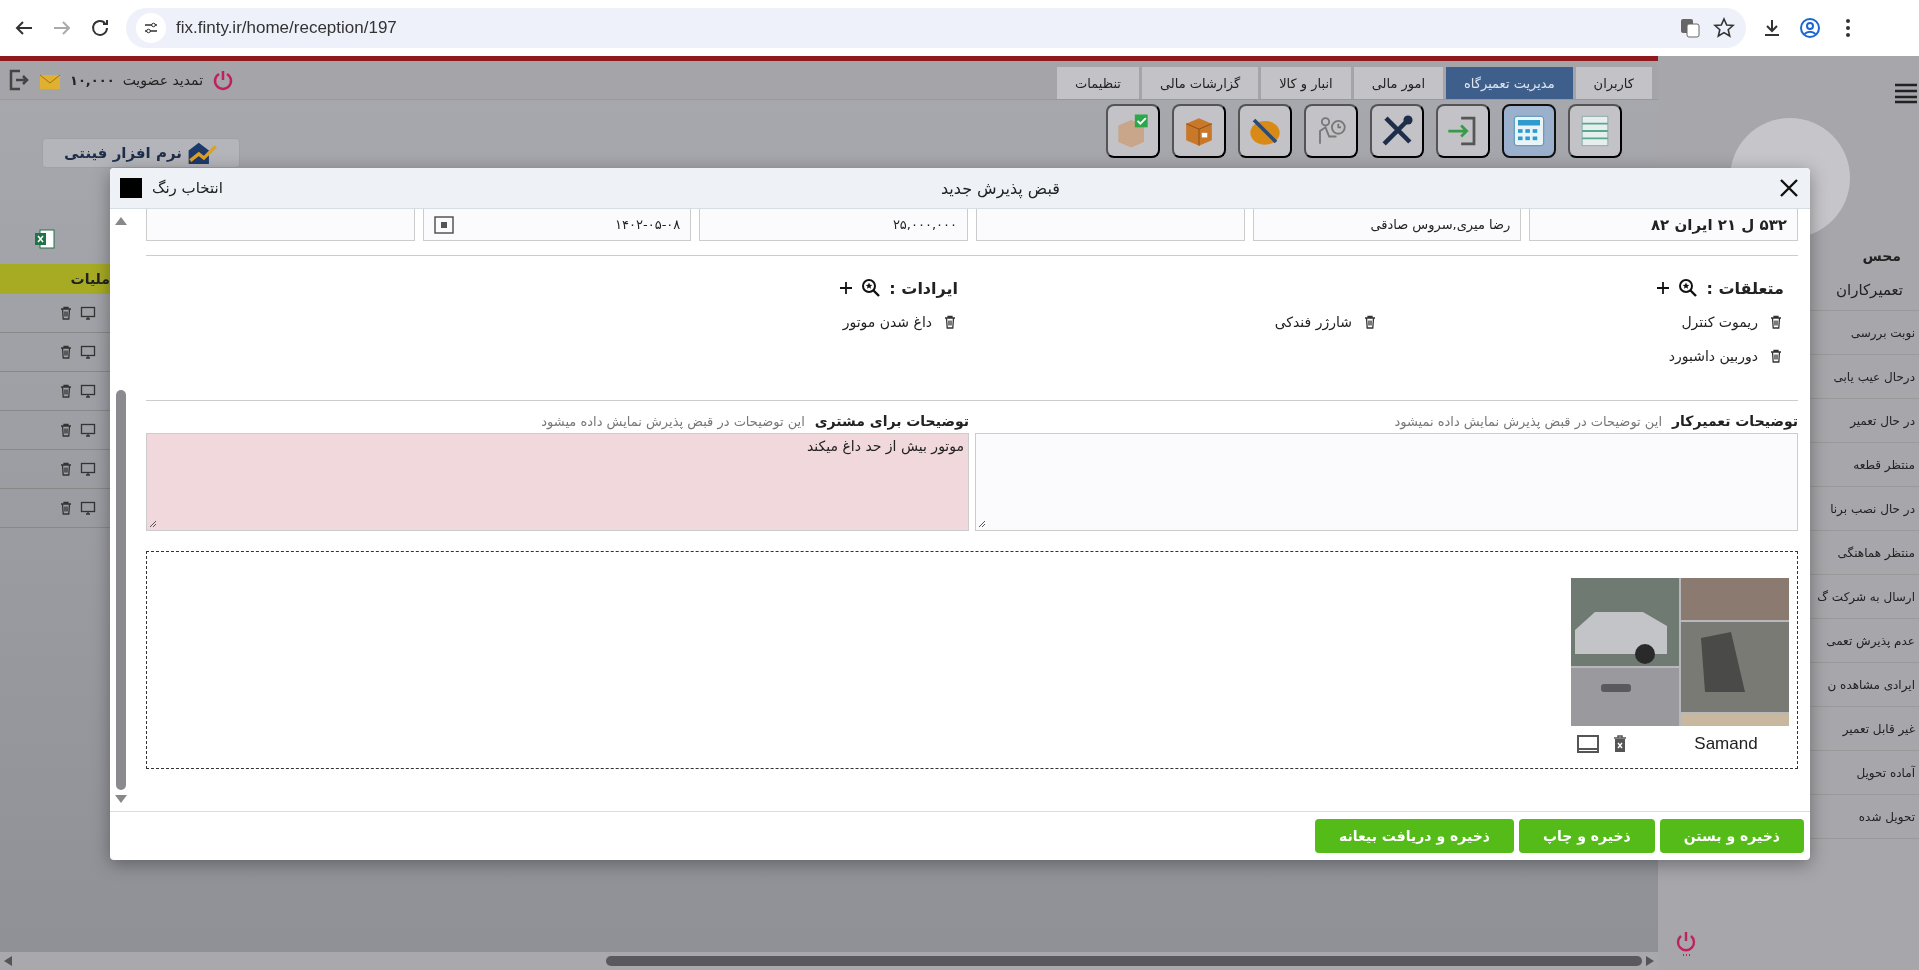  What do you see at coordinates (1650, 961) in the screenshot?
I see `scroll-right-icon` at bounding box center [1650, 961].